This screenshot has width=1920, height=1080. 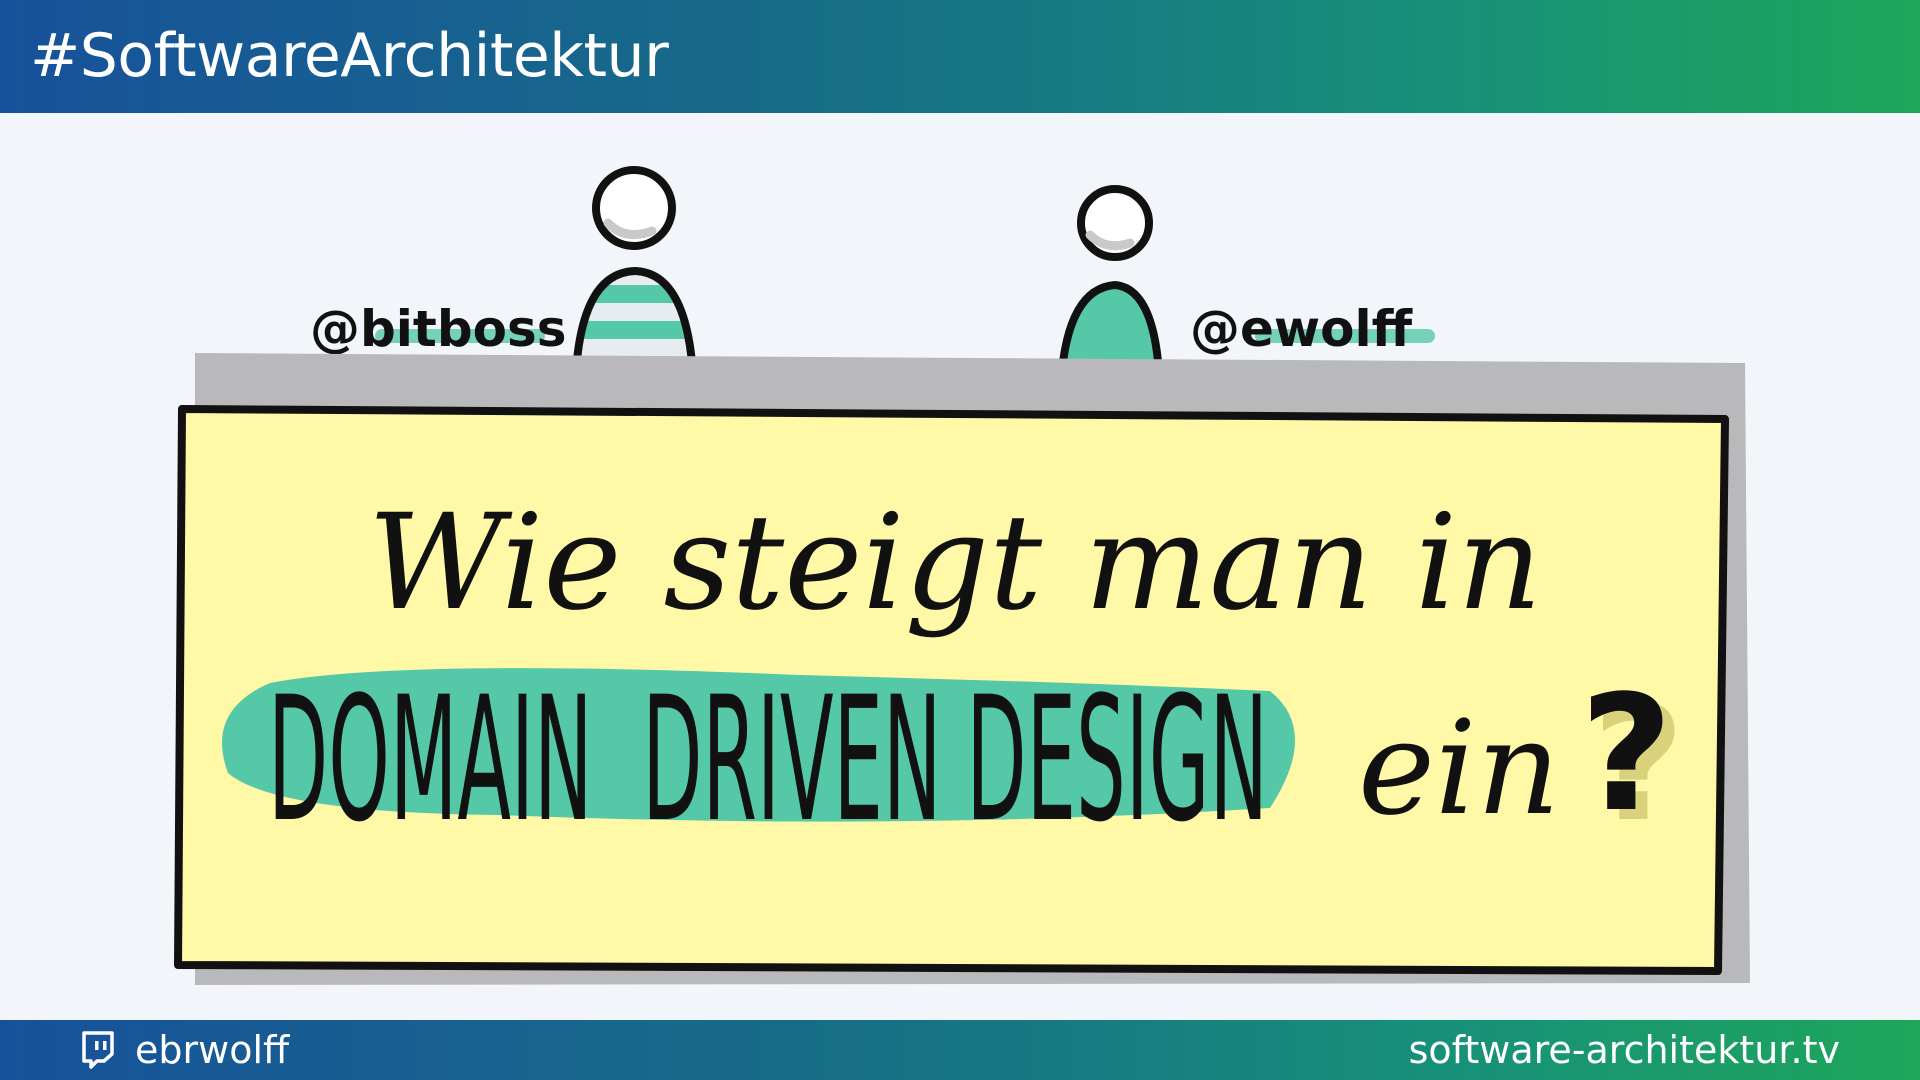 What do you see at coordinates (960, 56) in the screenshot?
I see `header-bar: #SoftwareArchitektur` at bounding box center [960, 56].